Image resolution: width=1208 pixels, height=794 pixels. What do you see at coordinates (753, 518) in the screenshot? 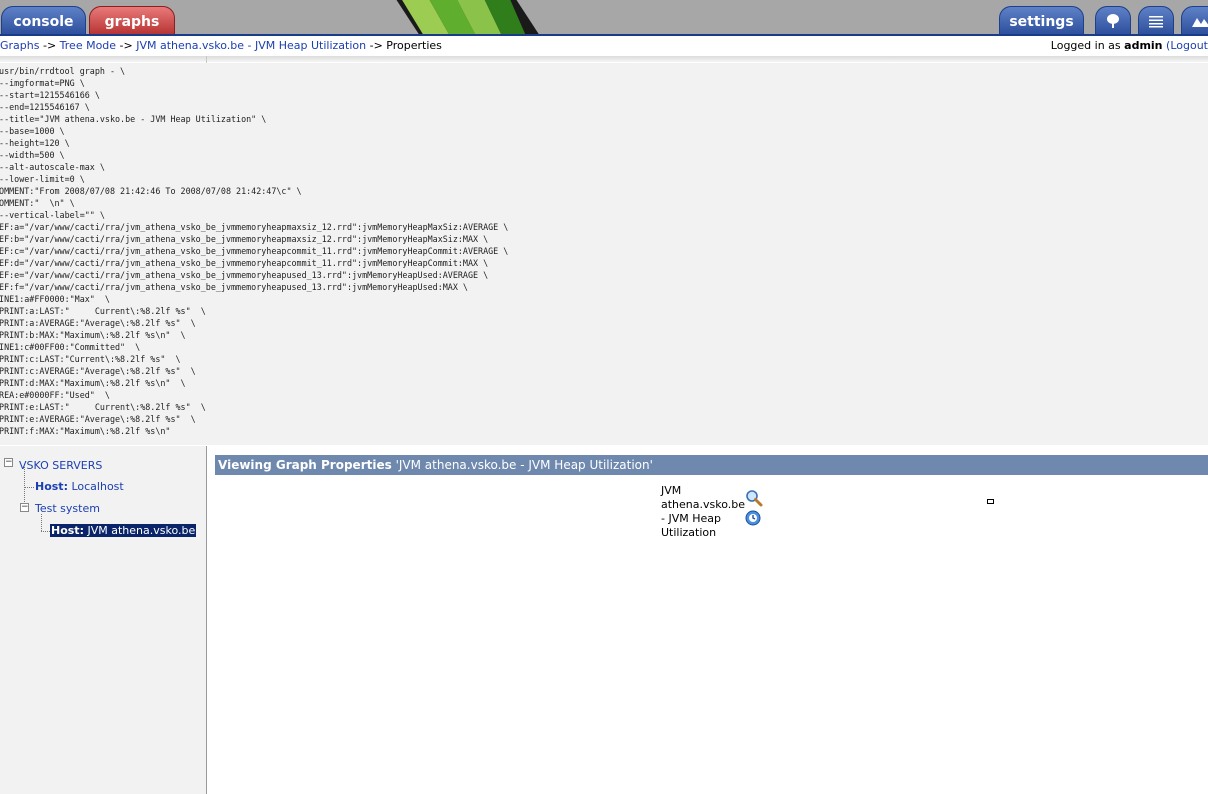
I see `graph-properties-icon` at bounding box center [753, 518].